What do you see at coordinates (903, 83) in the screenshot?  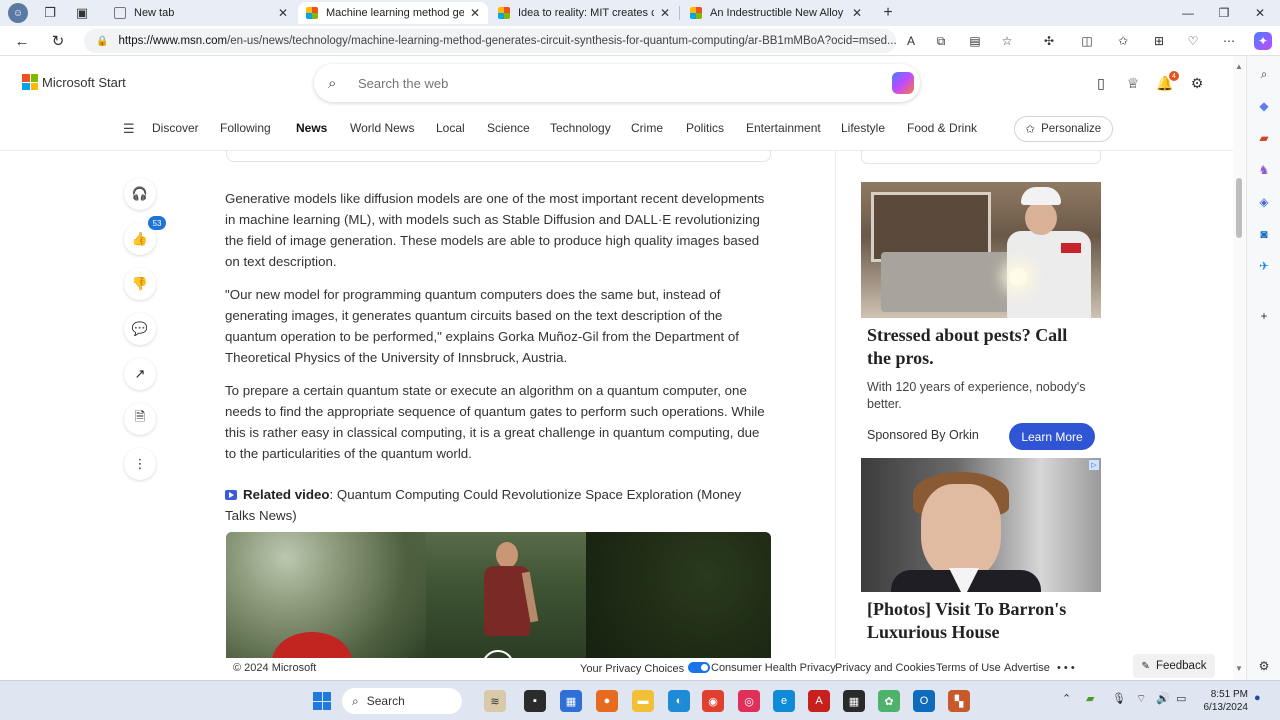 I see `copilot-icon` at bounding box center [903, 83].